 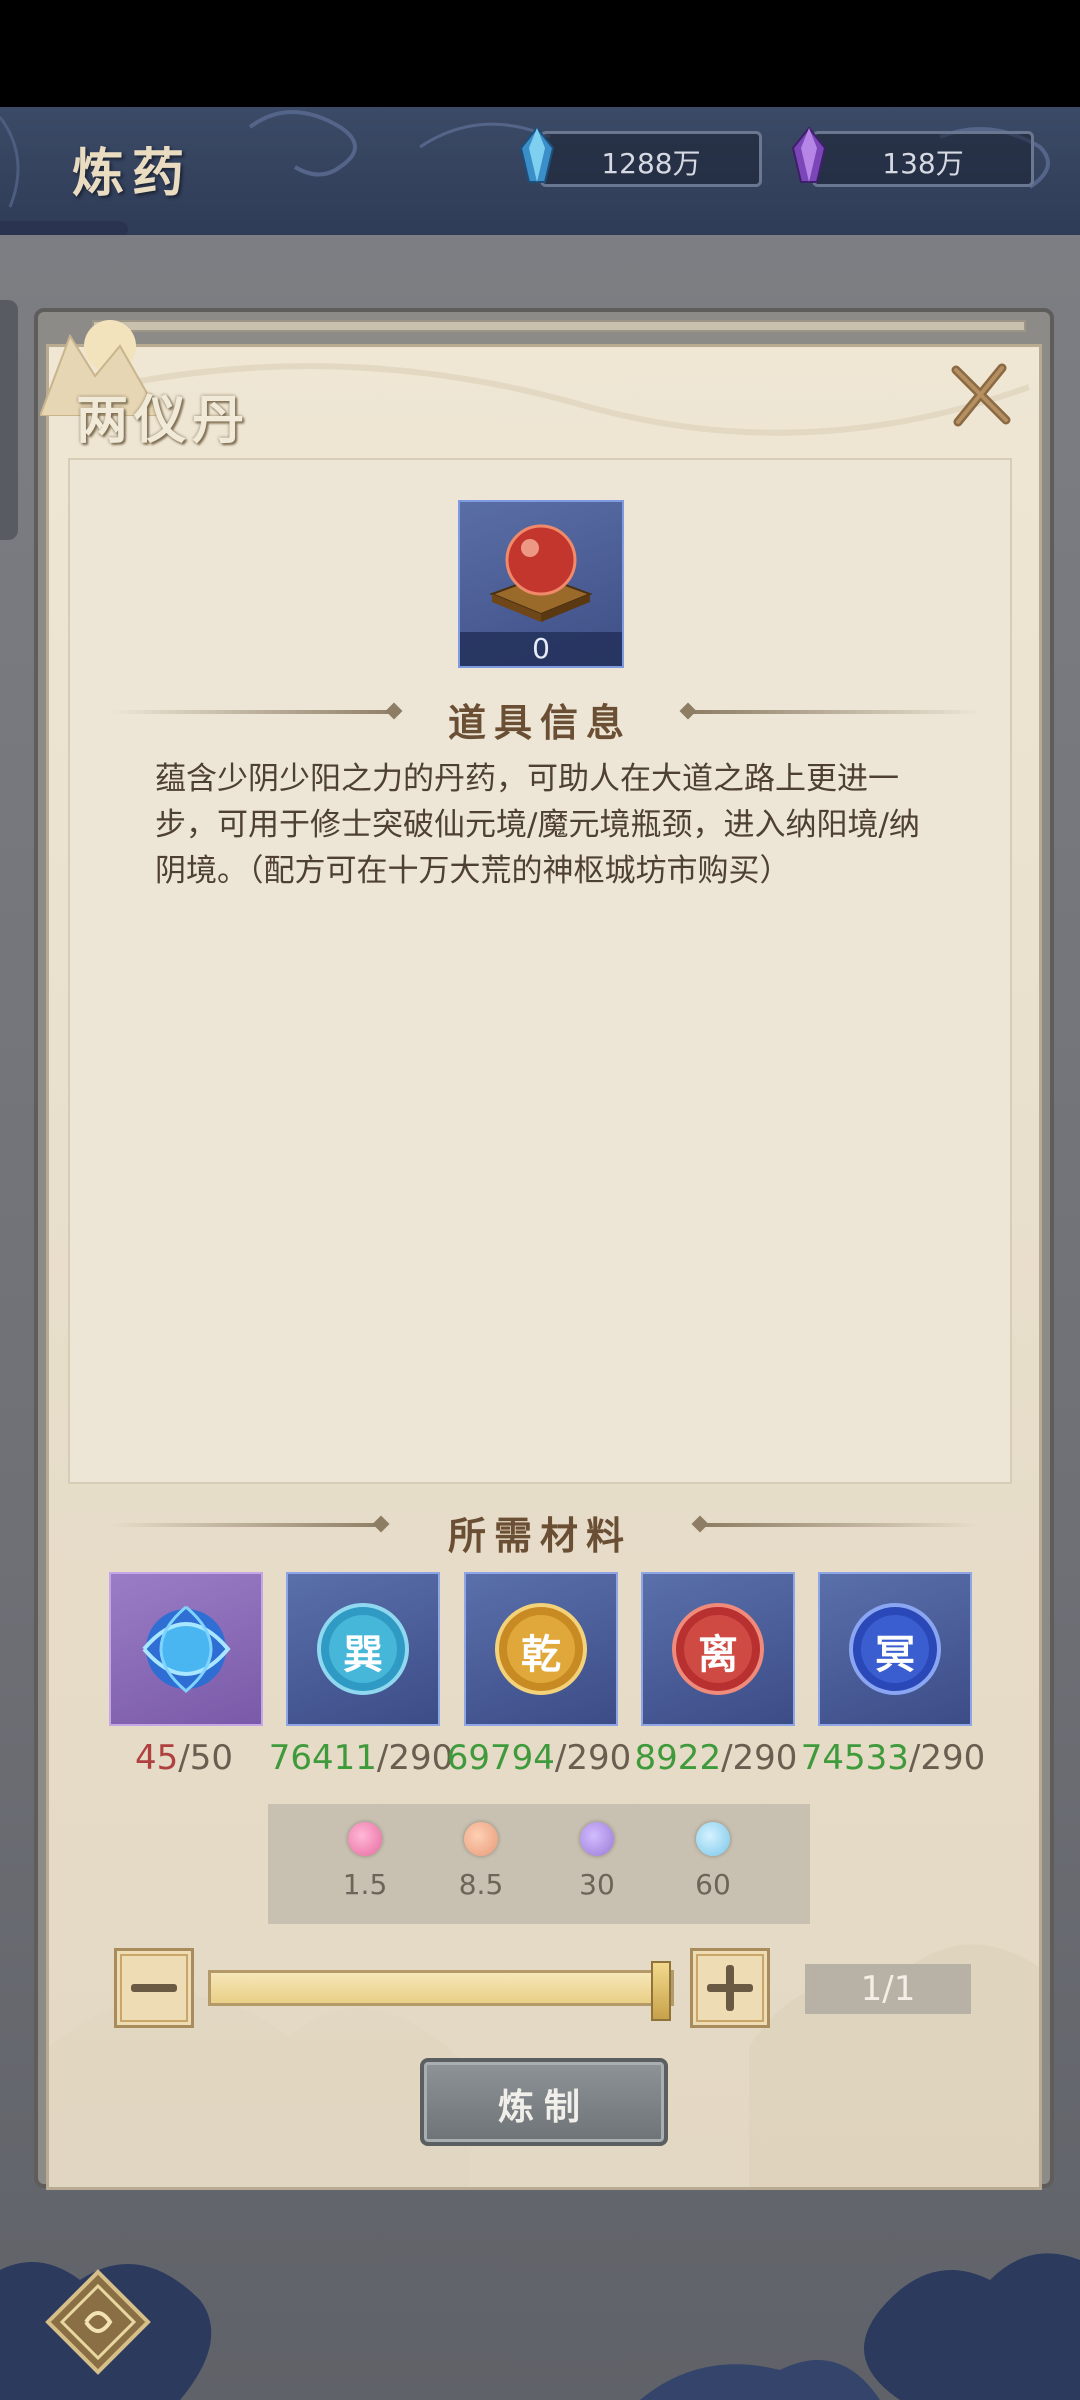 I want to click on currency-value: 138万, so click(x=923, y=163).